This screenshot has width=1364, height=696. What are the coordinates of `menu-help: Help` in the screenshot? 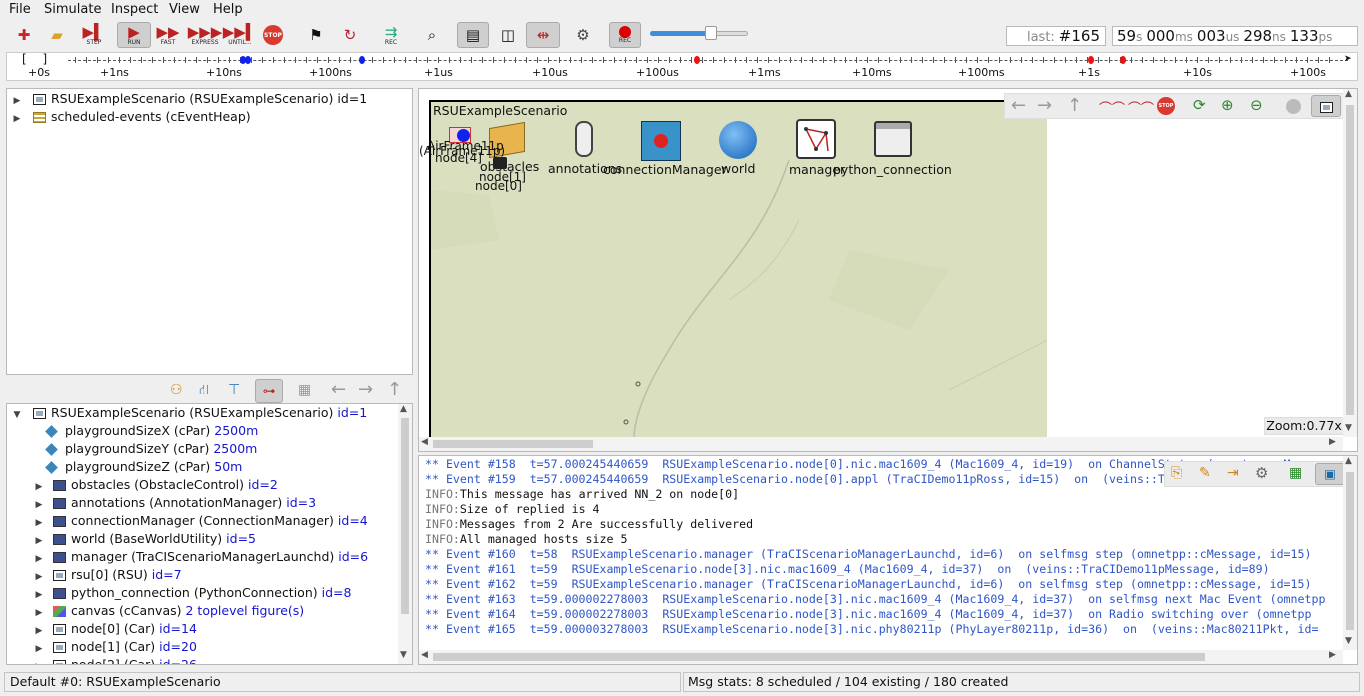 It's located at (228, 9).